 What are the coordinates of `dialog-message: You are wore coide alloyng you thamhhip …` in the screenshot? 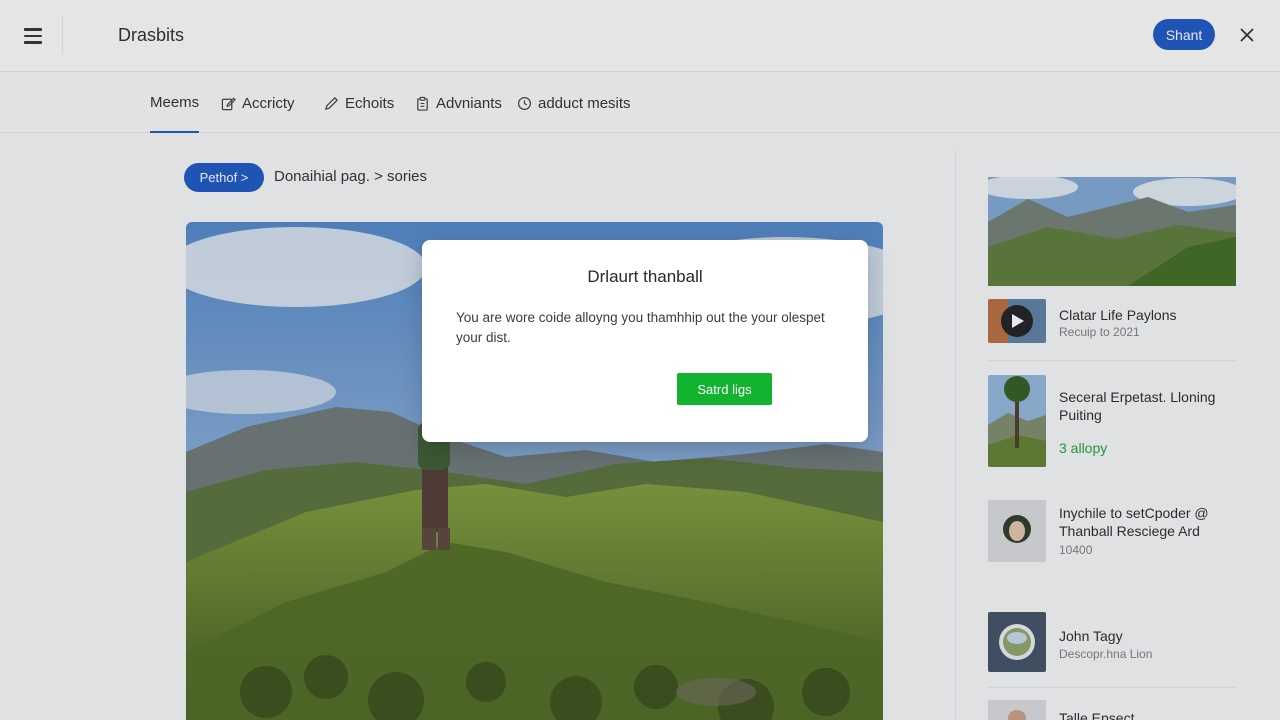 It's located at (640, 327).